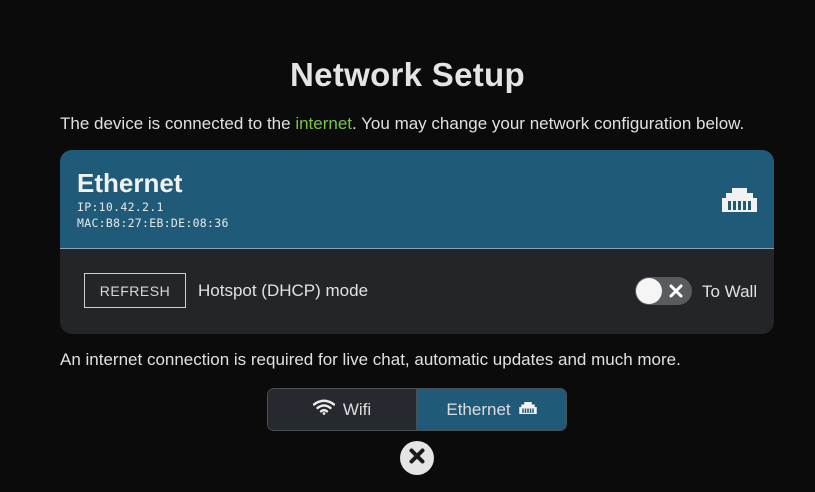  I want to click on ethernet-card-title: Ethernet, so click(130, 183).